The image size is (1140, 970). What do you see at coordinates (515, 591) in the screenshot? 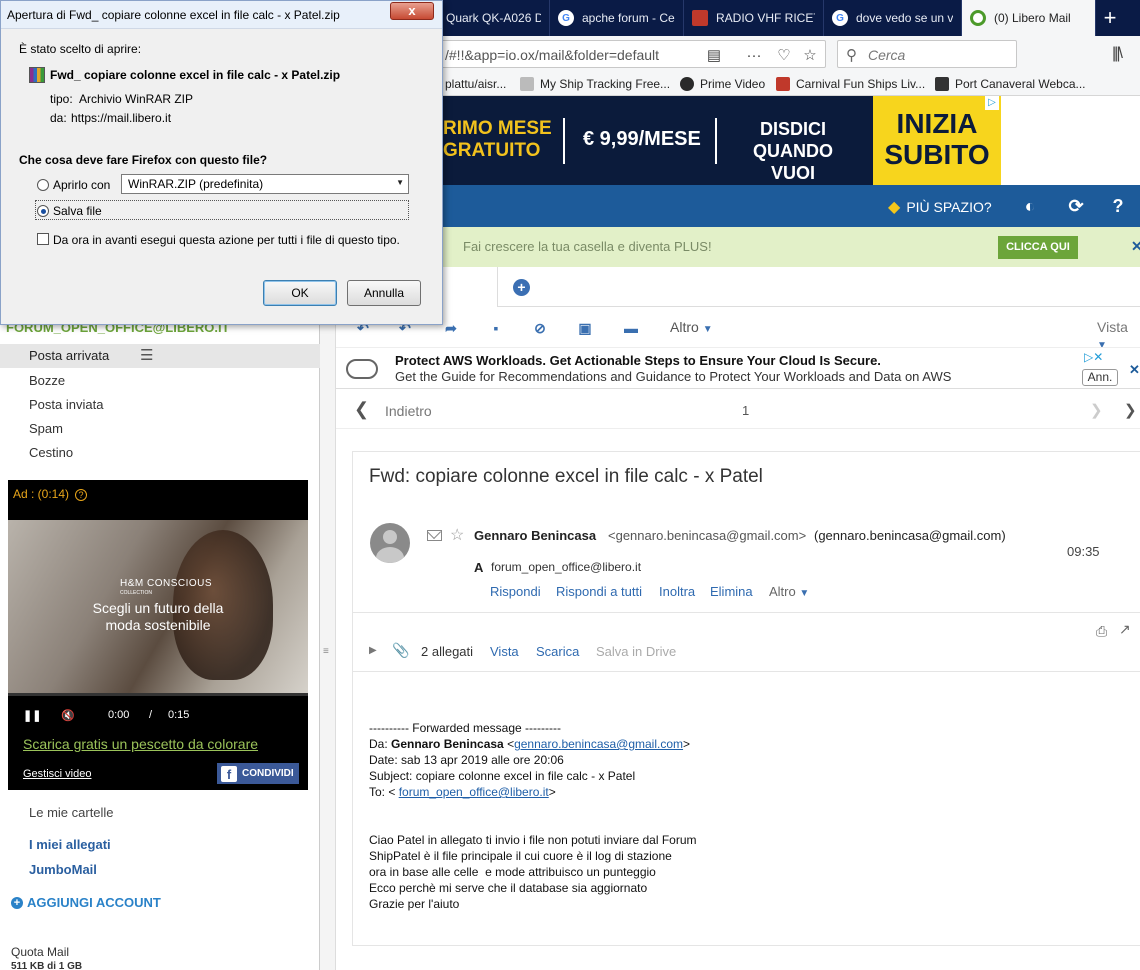
I see `reply-button: Rispondi` at bounding box center [515, 591].